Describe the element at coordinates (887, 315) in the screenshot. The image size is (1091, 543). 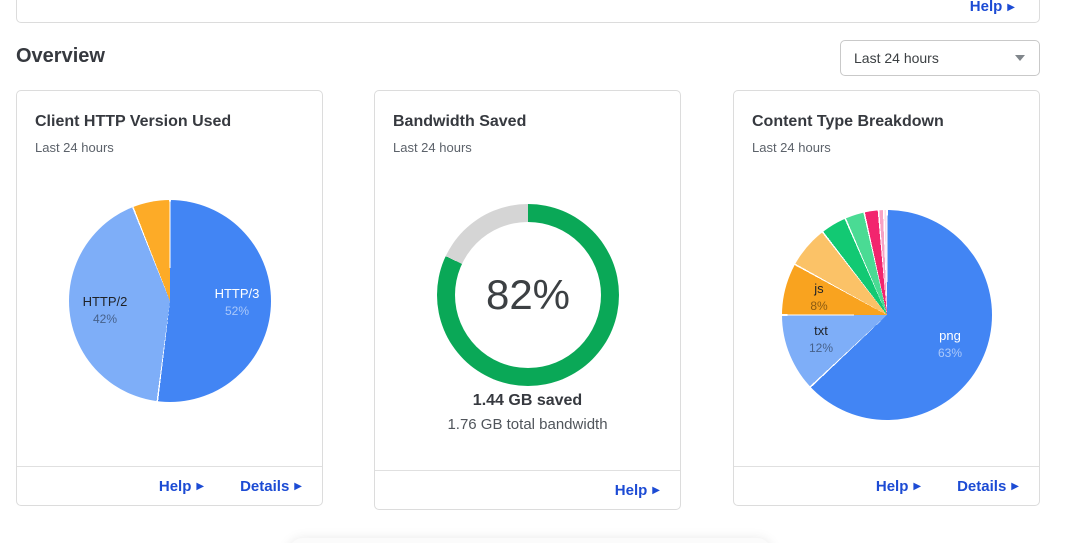
I see `content-type-pie-chart: png 63% txt 12% js 8%` at that location.